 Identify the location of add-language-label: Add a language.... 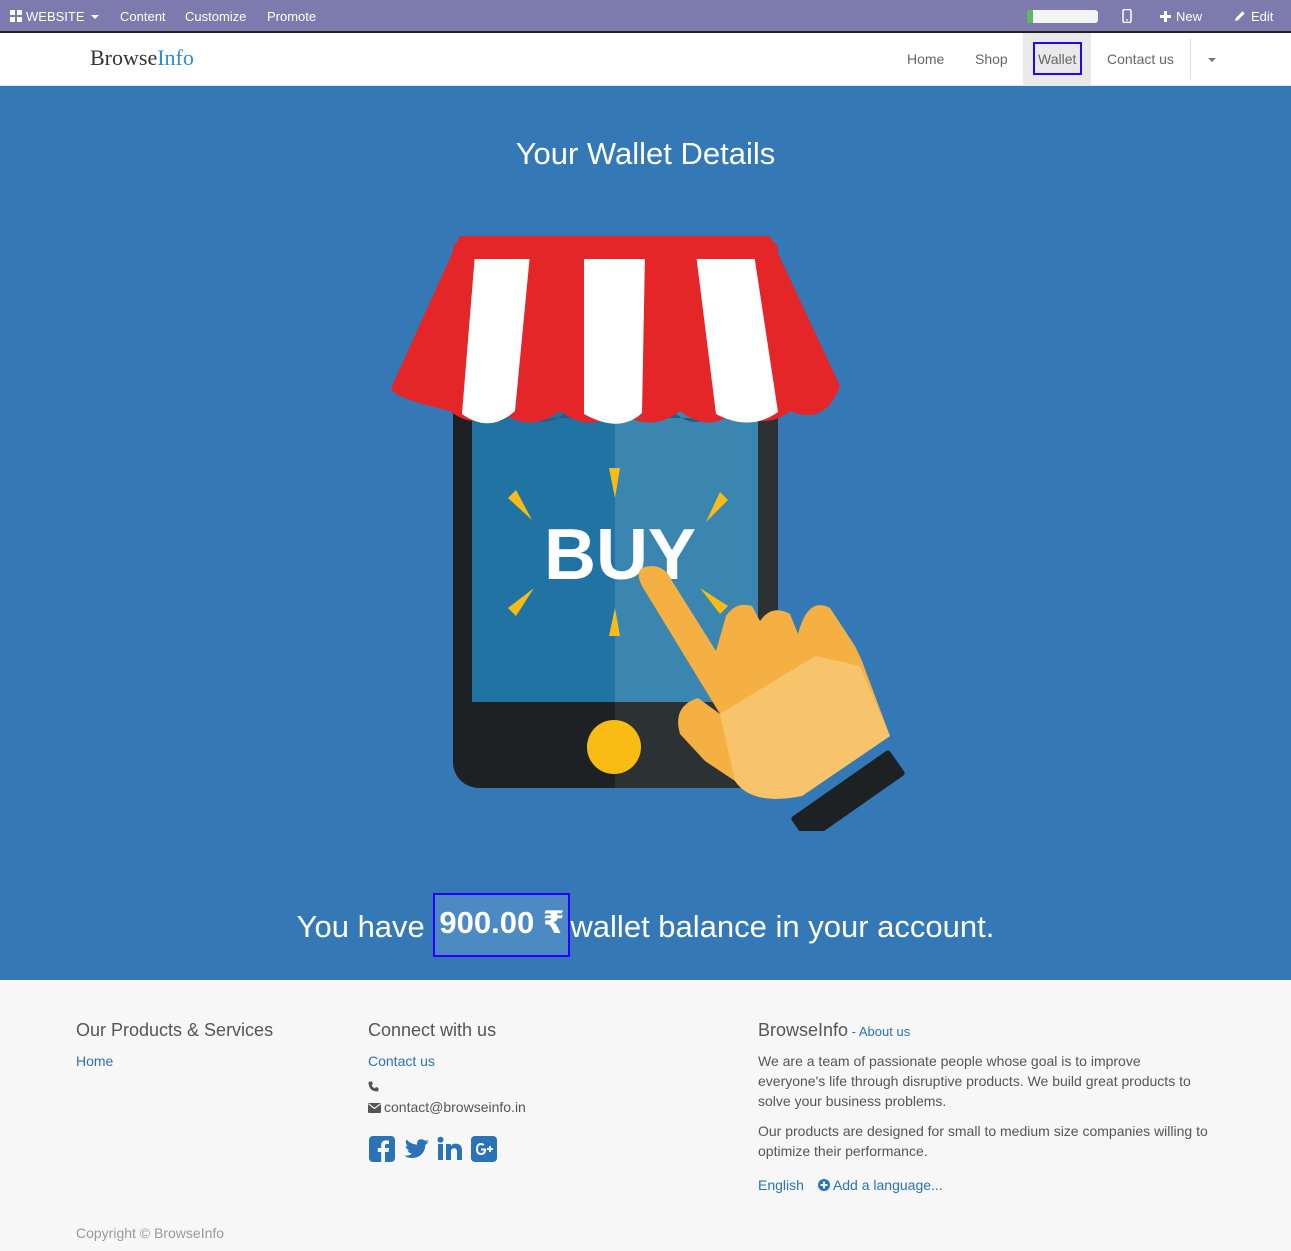
(887, 1185).